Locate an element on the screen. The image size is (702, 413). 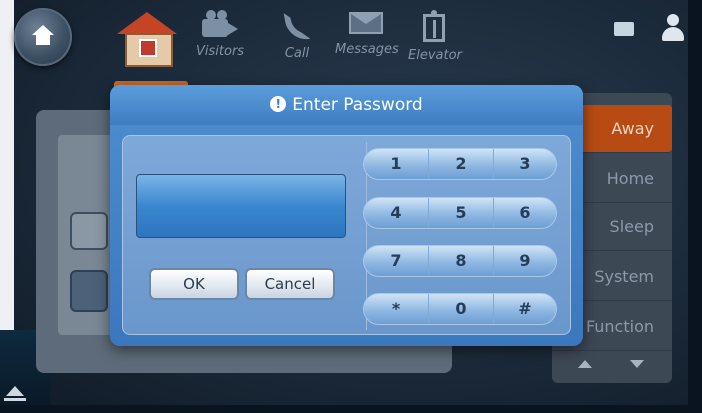
key-9: 9 is located at coordinates (525, 261).